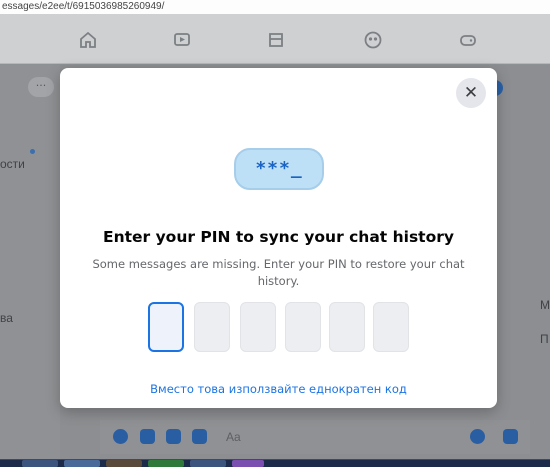 The height and width of the screenshot is (467, 550). I want to click on add-icon, so click(120, 436).